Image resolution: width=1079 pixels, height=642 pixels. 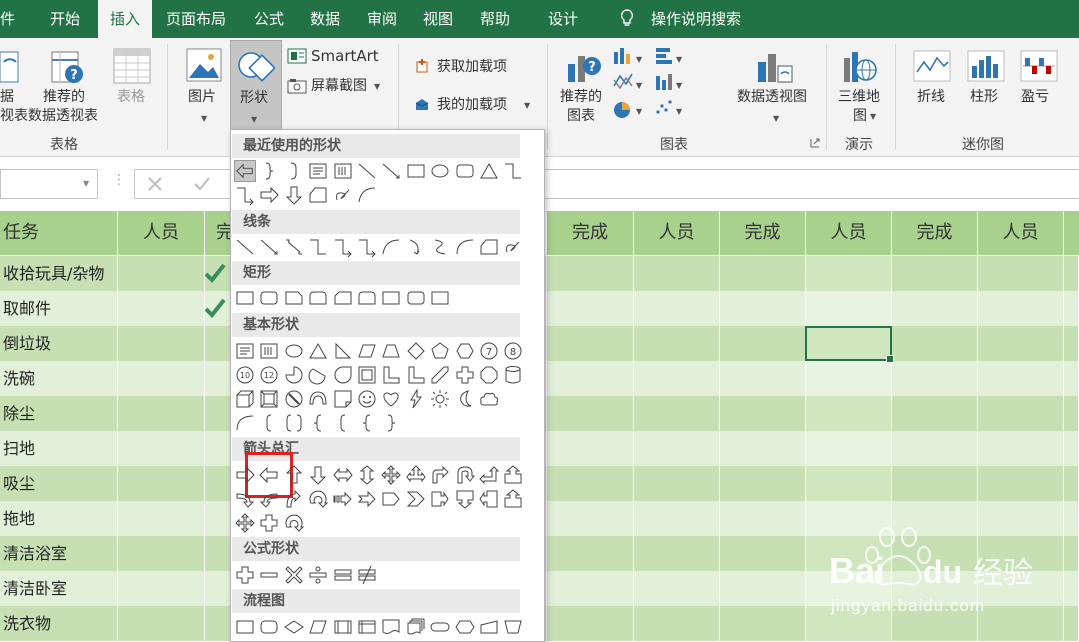 I want to click on shape-circarr-icon, so click(x=318, y=499).